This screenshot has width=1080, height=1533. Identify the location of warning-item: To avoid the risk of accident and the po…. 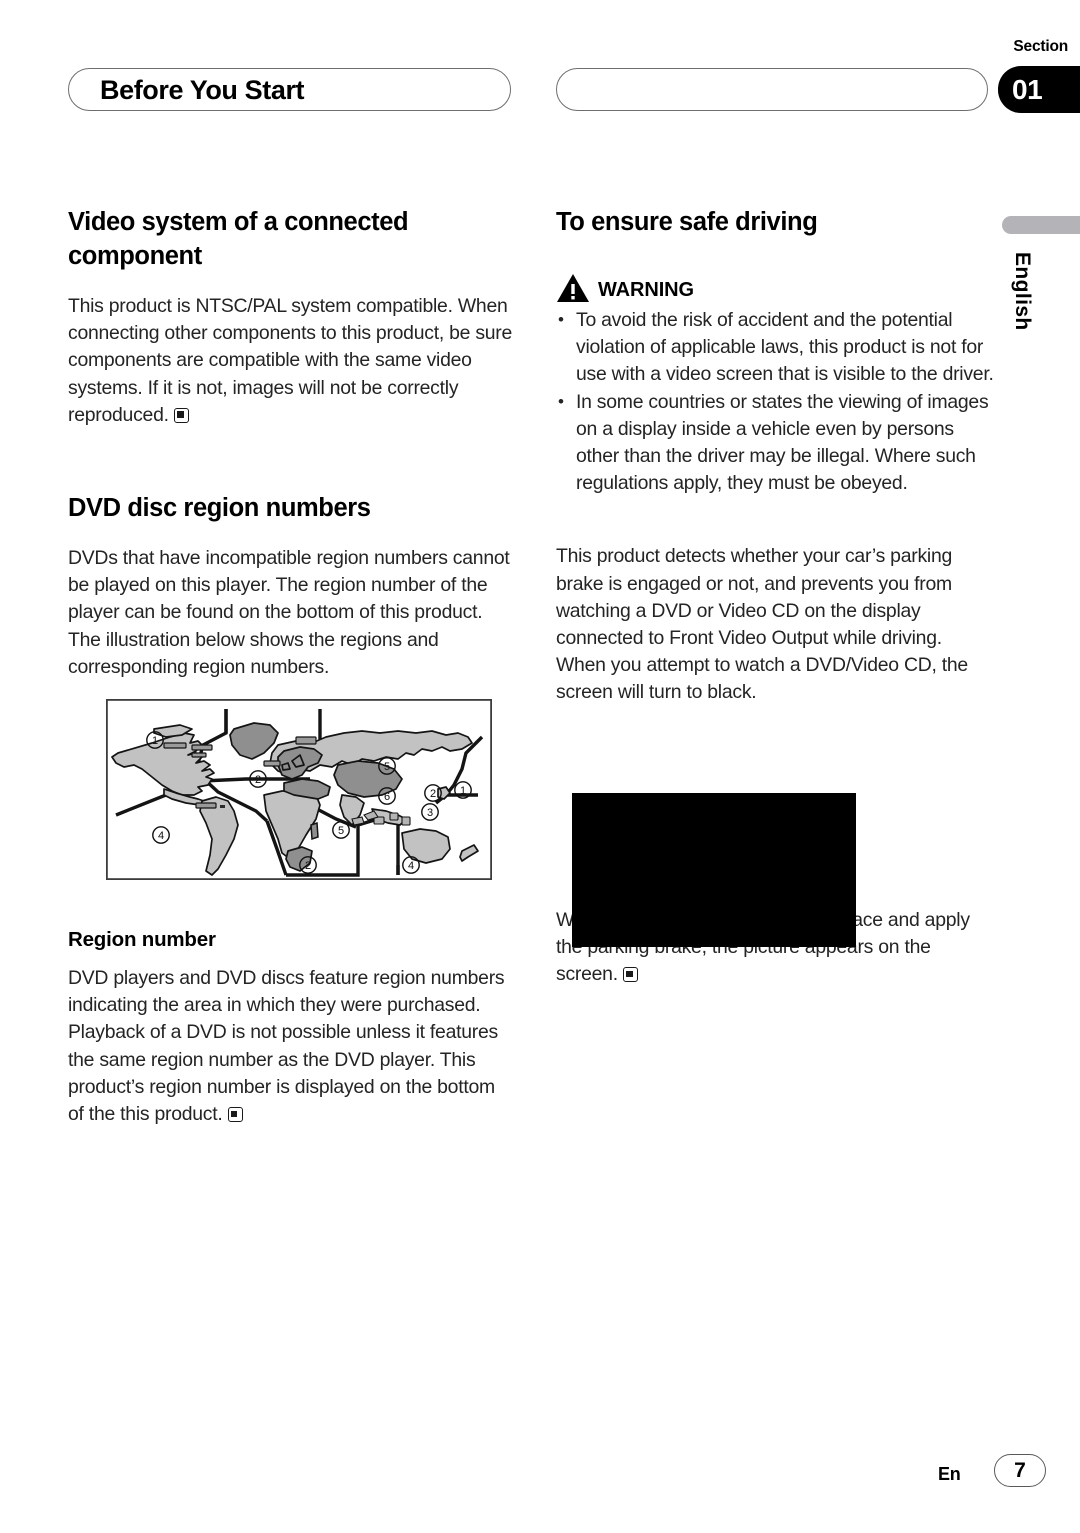
(776, 347).